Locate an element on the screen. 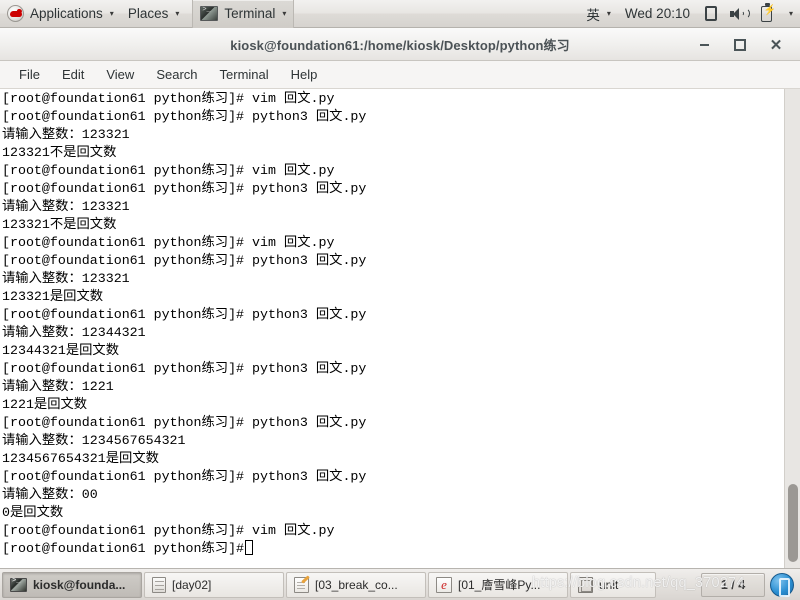 Image resolution: width=800 pixels, height=600 pixels. taskbar-item-unit: unit is located at coordinates (613, 584).